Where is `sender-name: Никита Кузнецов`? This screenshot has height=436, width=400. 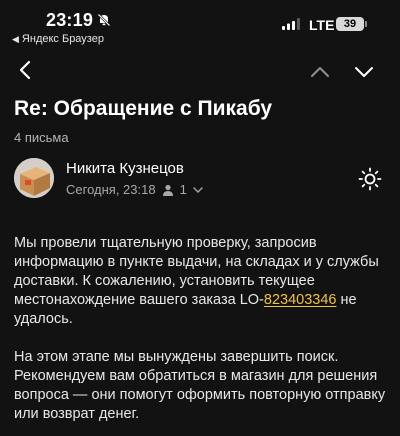 sender-name: Никита Кузнецов is located at coordinates (125, 168).